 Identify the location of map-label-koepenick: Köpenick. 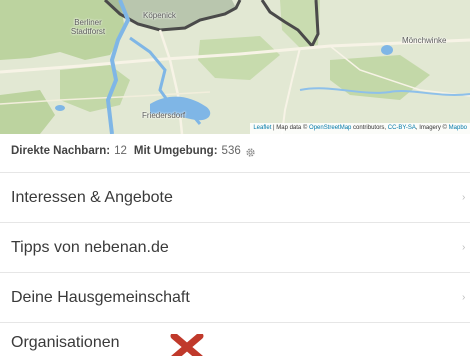
(159, 15).